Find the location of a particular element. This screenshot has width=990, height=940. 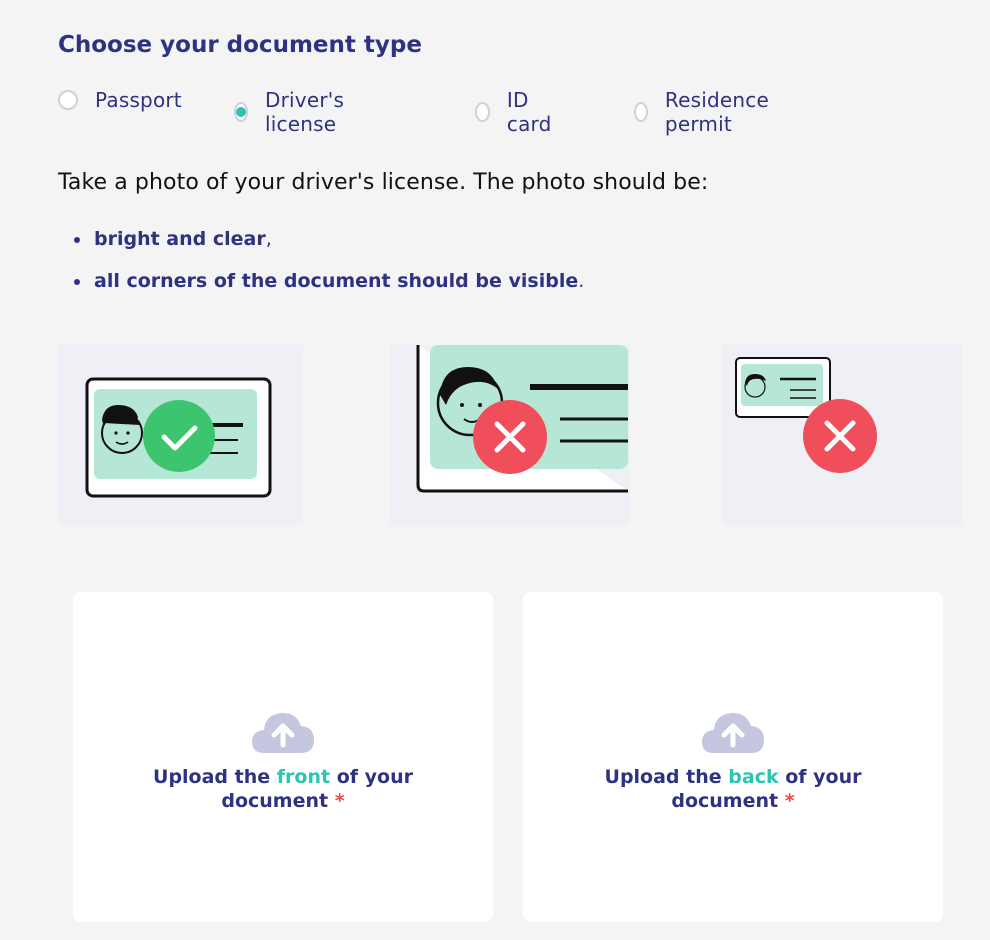

example-cropped-photo is located at coordinates (510, 435).